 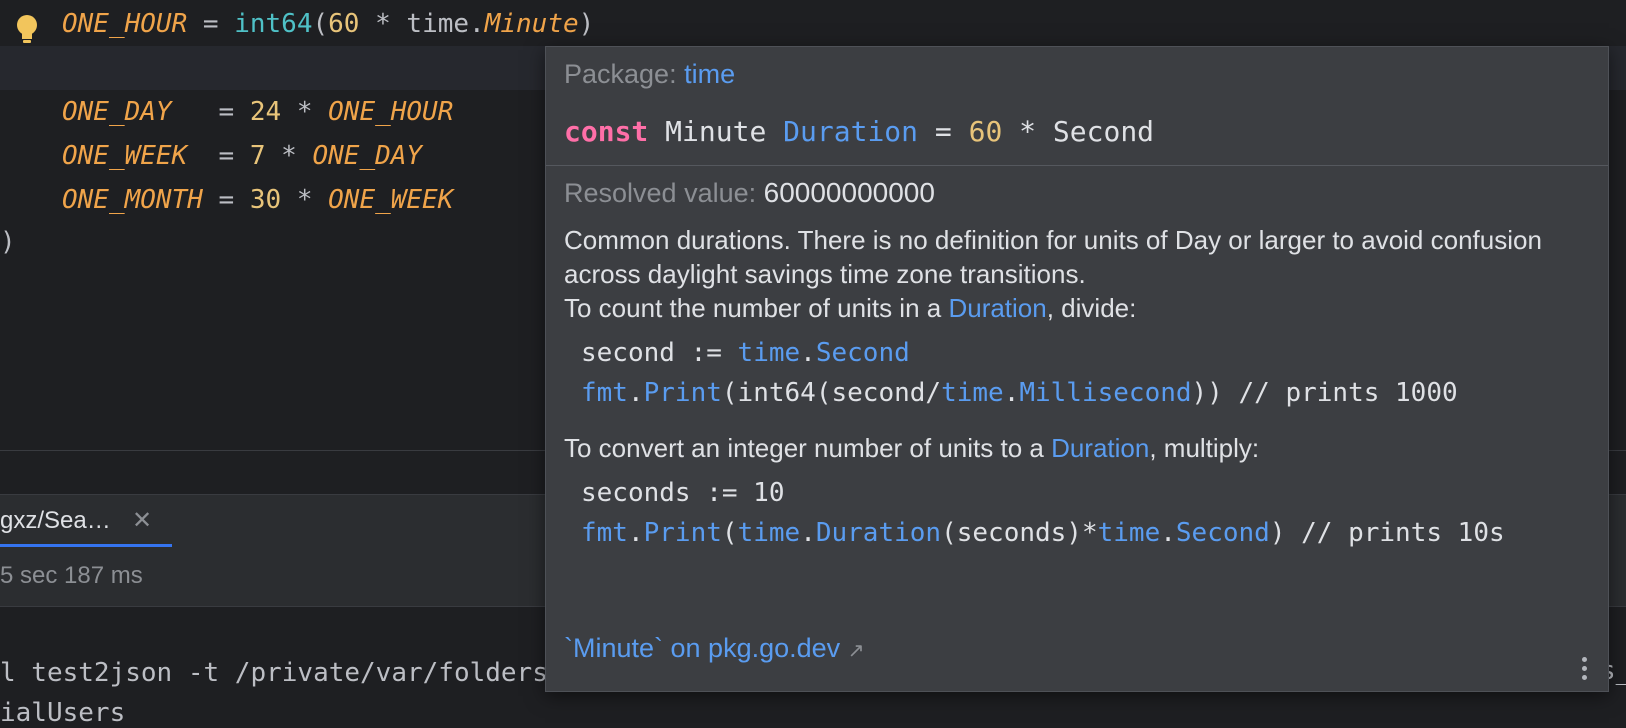 I want to click on const-name: ONE_DAY, so click(x=117, y=112).